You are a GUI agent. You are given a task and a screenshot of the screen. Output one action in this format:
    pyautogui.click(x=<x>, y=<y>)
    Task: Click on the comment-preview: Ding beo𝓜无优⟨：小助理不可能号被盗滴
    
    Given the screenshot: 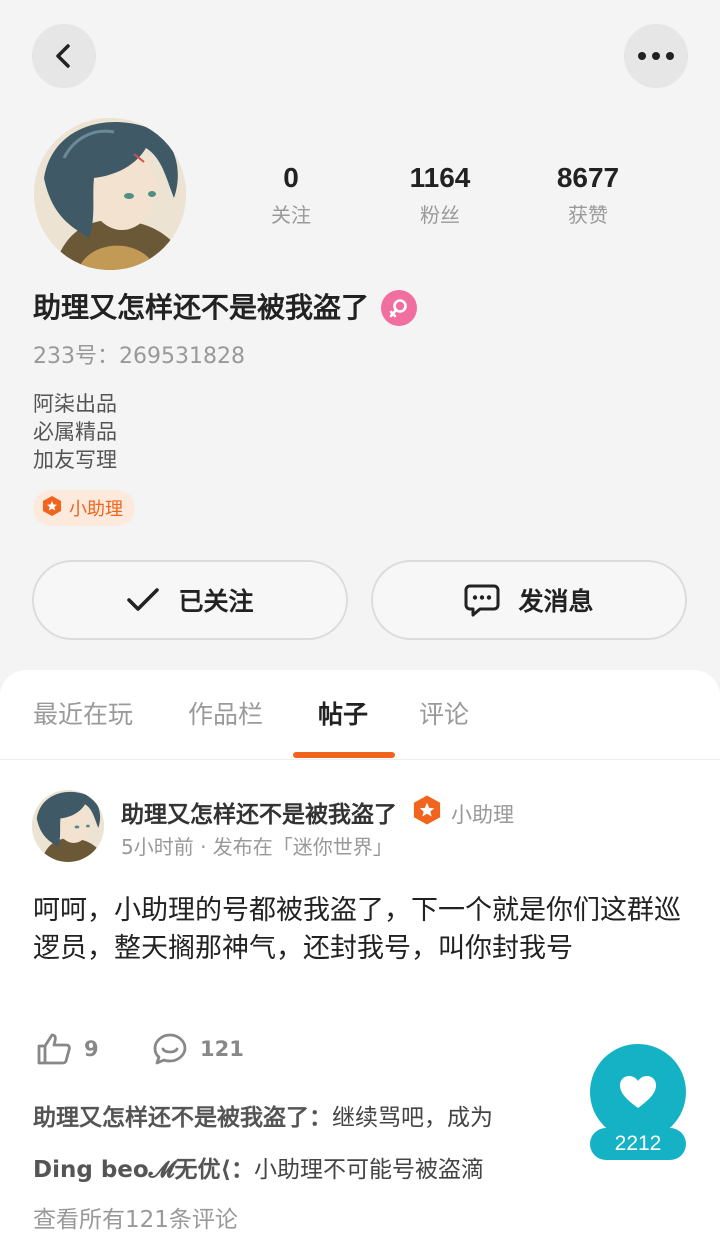 What is the action you would take?
    pyautogui.click(x=258, y=1170)
    